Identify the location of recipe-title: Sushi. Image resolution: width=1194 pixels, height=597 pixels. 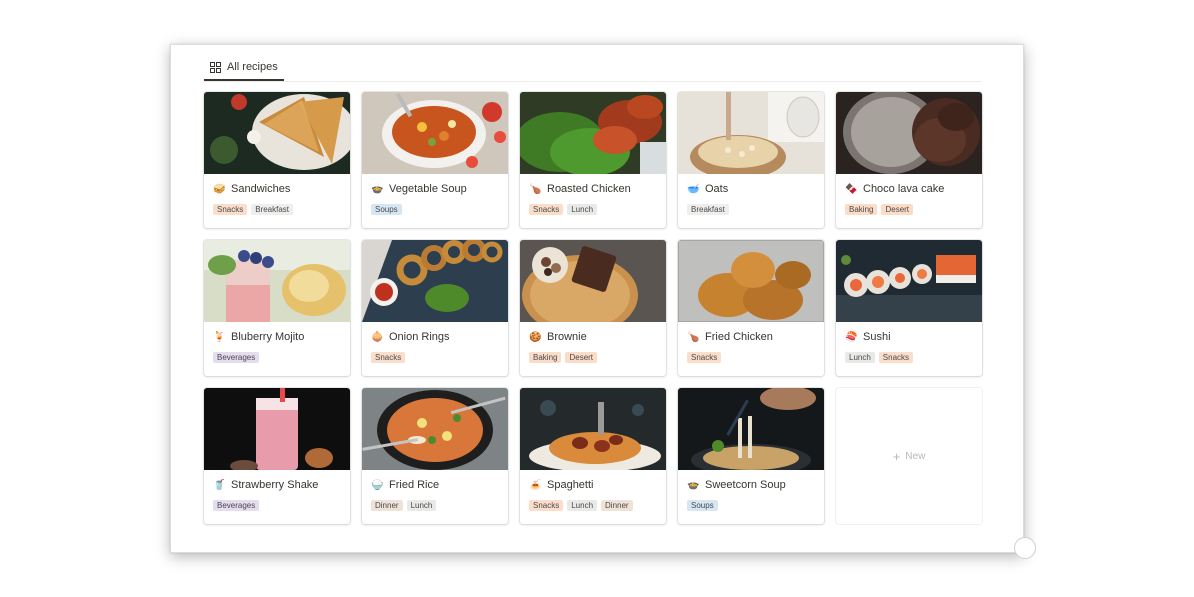
(877, 337).